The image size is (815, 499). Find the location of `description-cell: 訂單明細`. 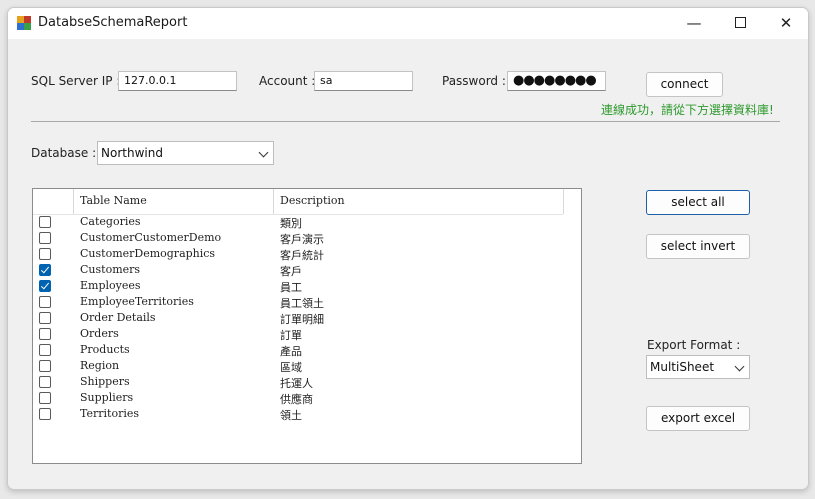

description-cell: 訂單明細 is located at coordinates (302, 319).